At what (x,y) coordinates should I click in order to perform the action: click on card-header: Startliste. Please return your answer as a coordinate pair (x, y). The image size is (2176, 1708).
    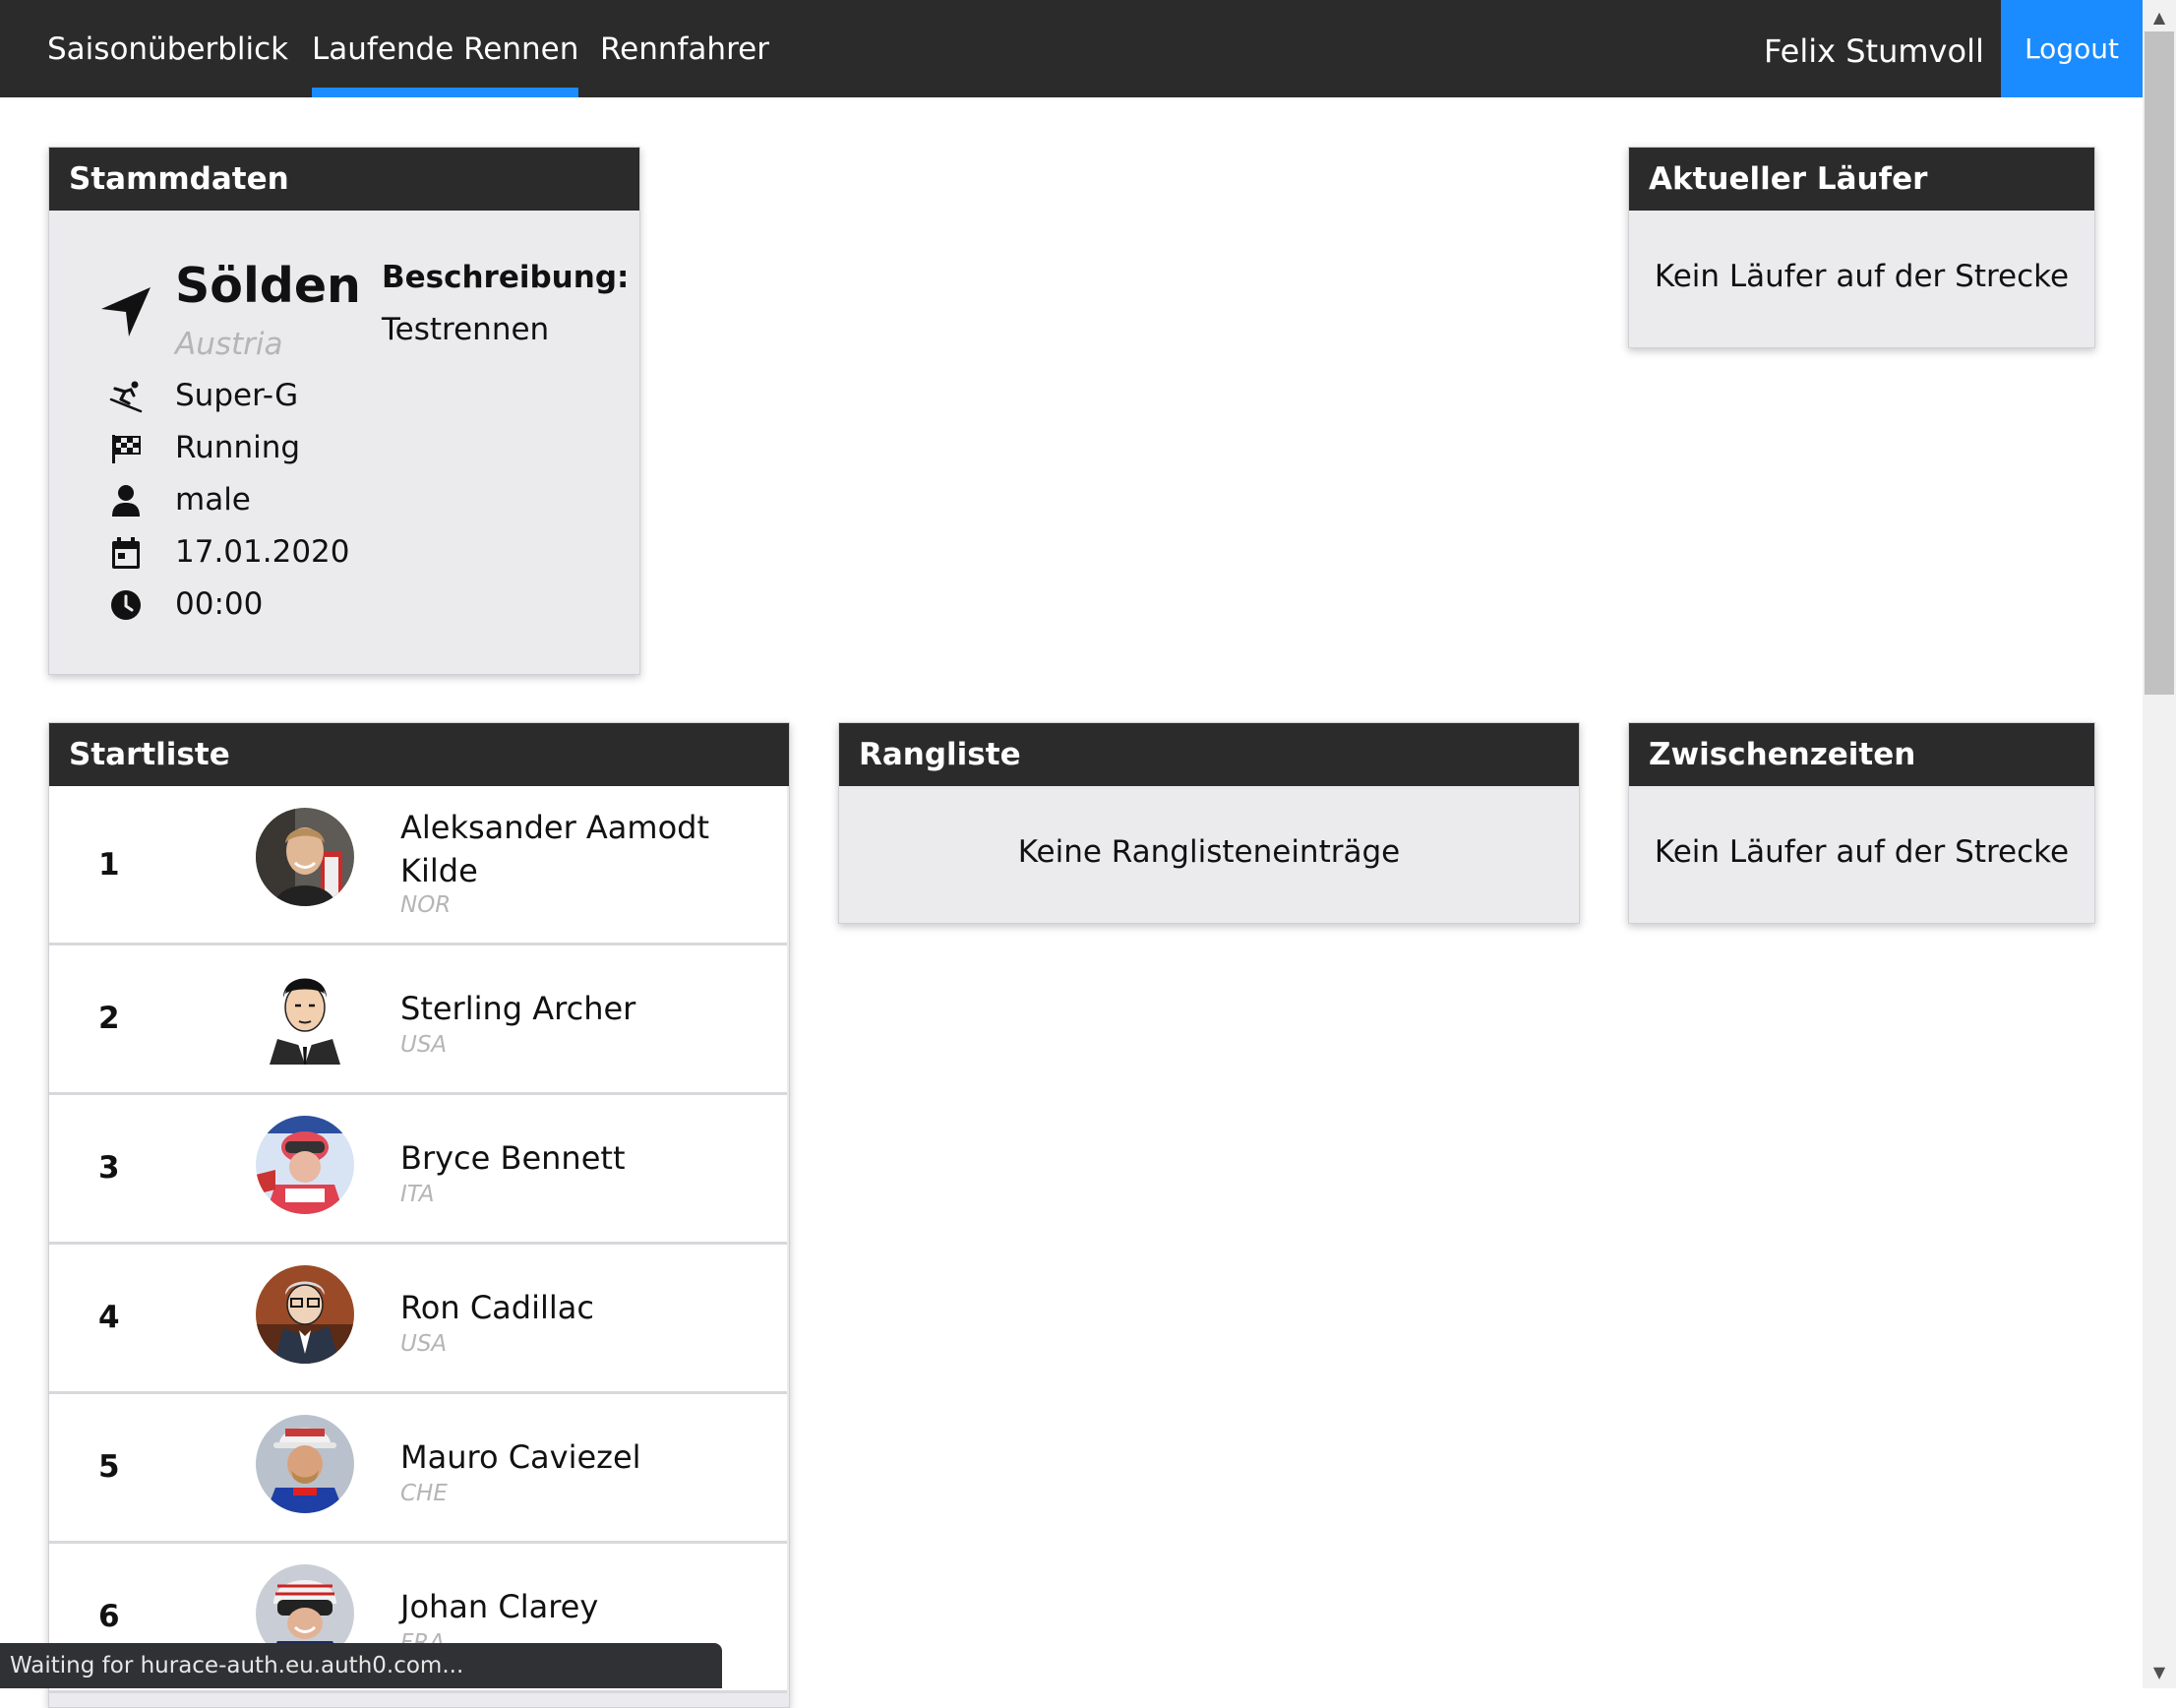
    Looking at the image, I should click on (419, 754).